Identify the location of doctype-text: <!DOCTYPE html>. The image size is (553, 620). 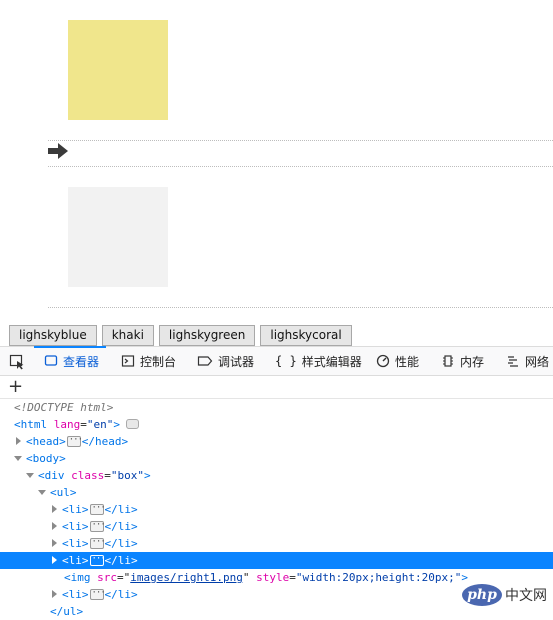
(64, 407).